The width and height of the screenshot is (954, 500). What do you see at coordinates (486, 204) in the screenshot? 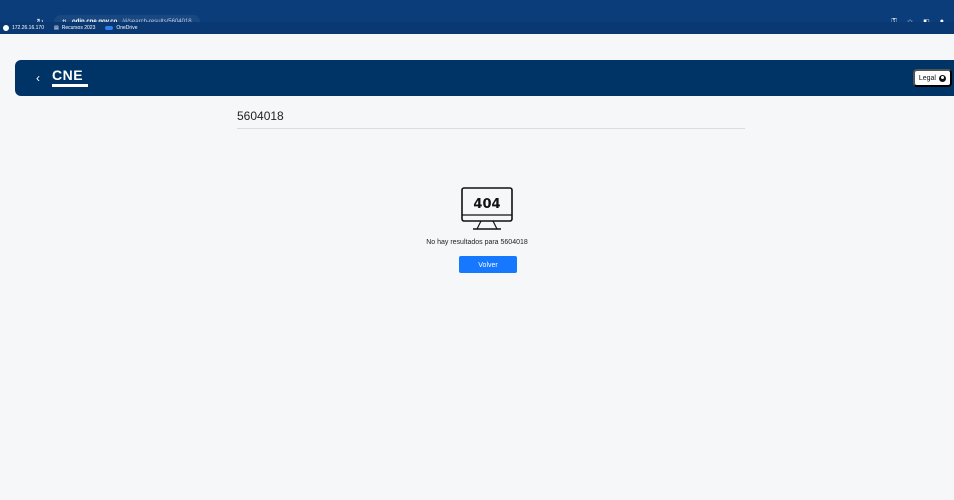
I see `error-code: 404` at bounding box center [486, 204].